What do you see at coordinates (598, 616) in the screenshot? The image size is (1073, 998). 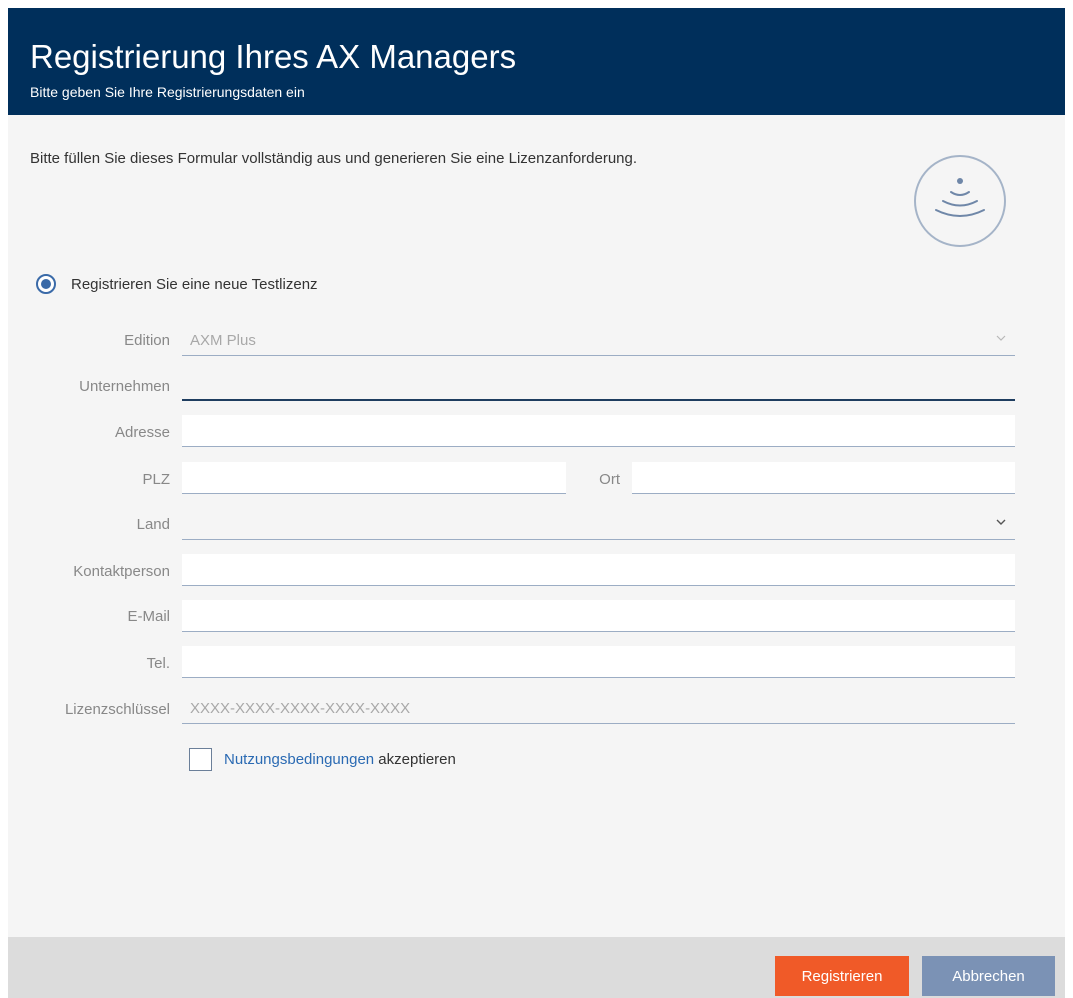 I see `email-input` at bounding box center [598, 616].